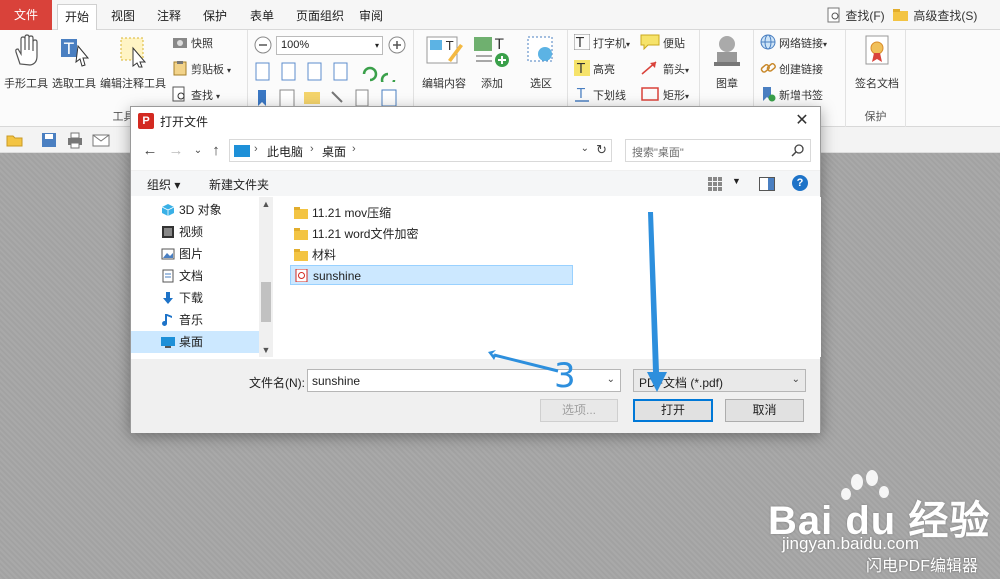  What do you see at coordinates (304, 72) in the screenshot?
I see `page-fit-icons` at bounding box center [304, 72].